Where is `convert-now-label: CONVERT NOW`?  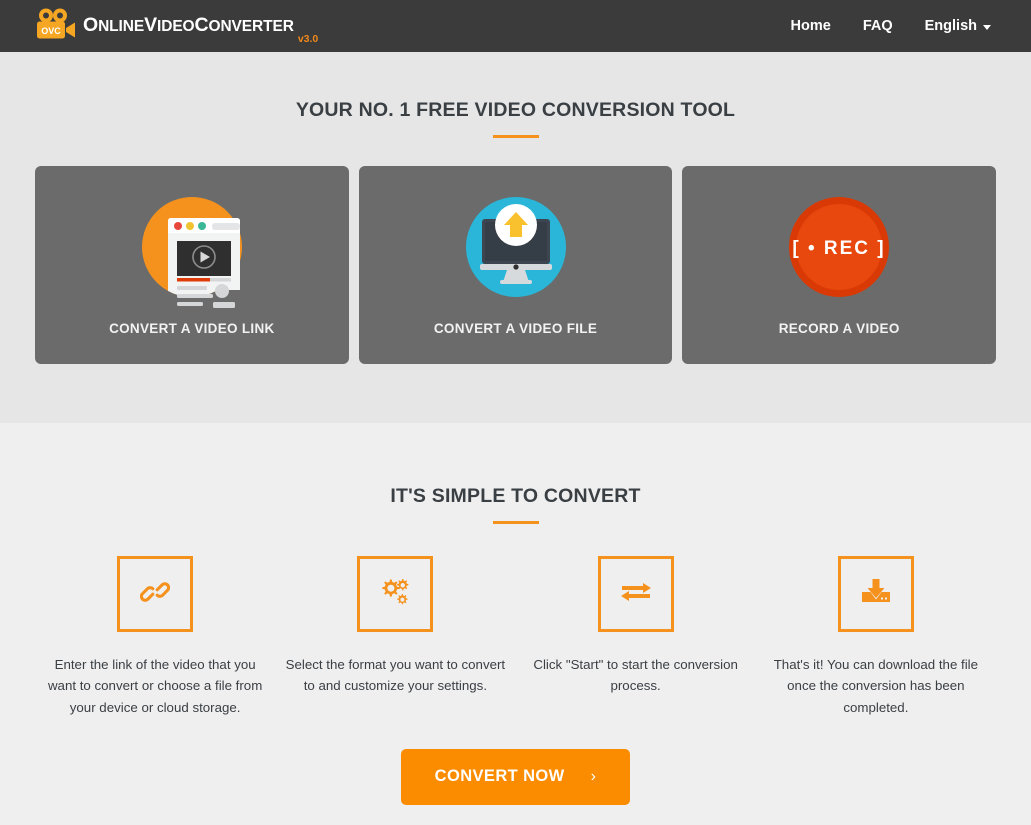
convert-now-label: CONVERT NOW is located at coordinates (499, 776).